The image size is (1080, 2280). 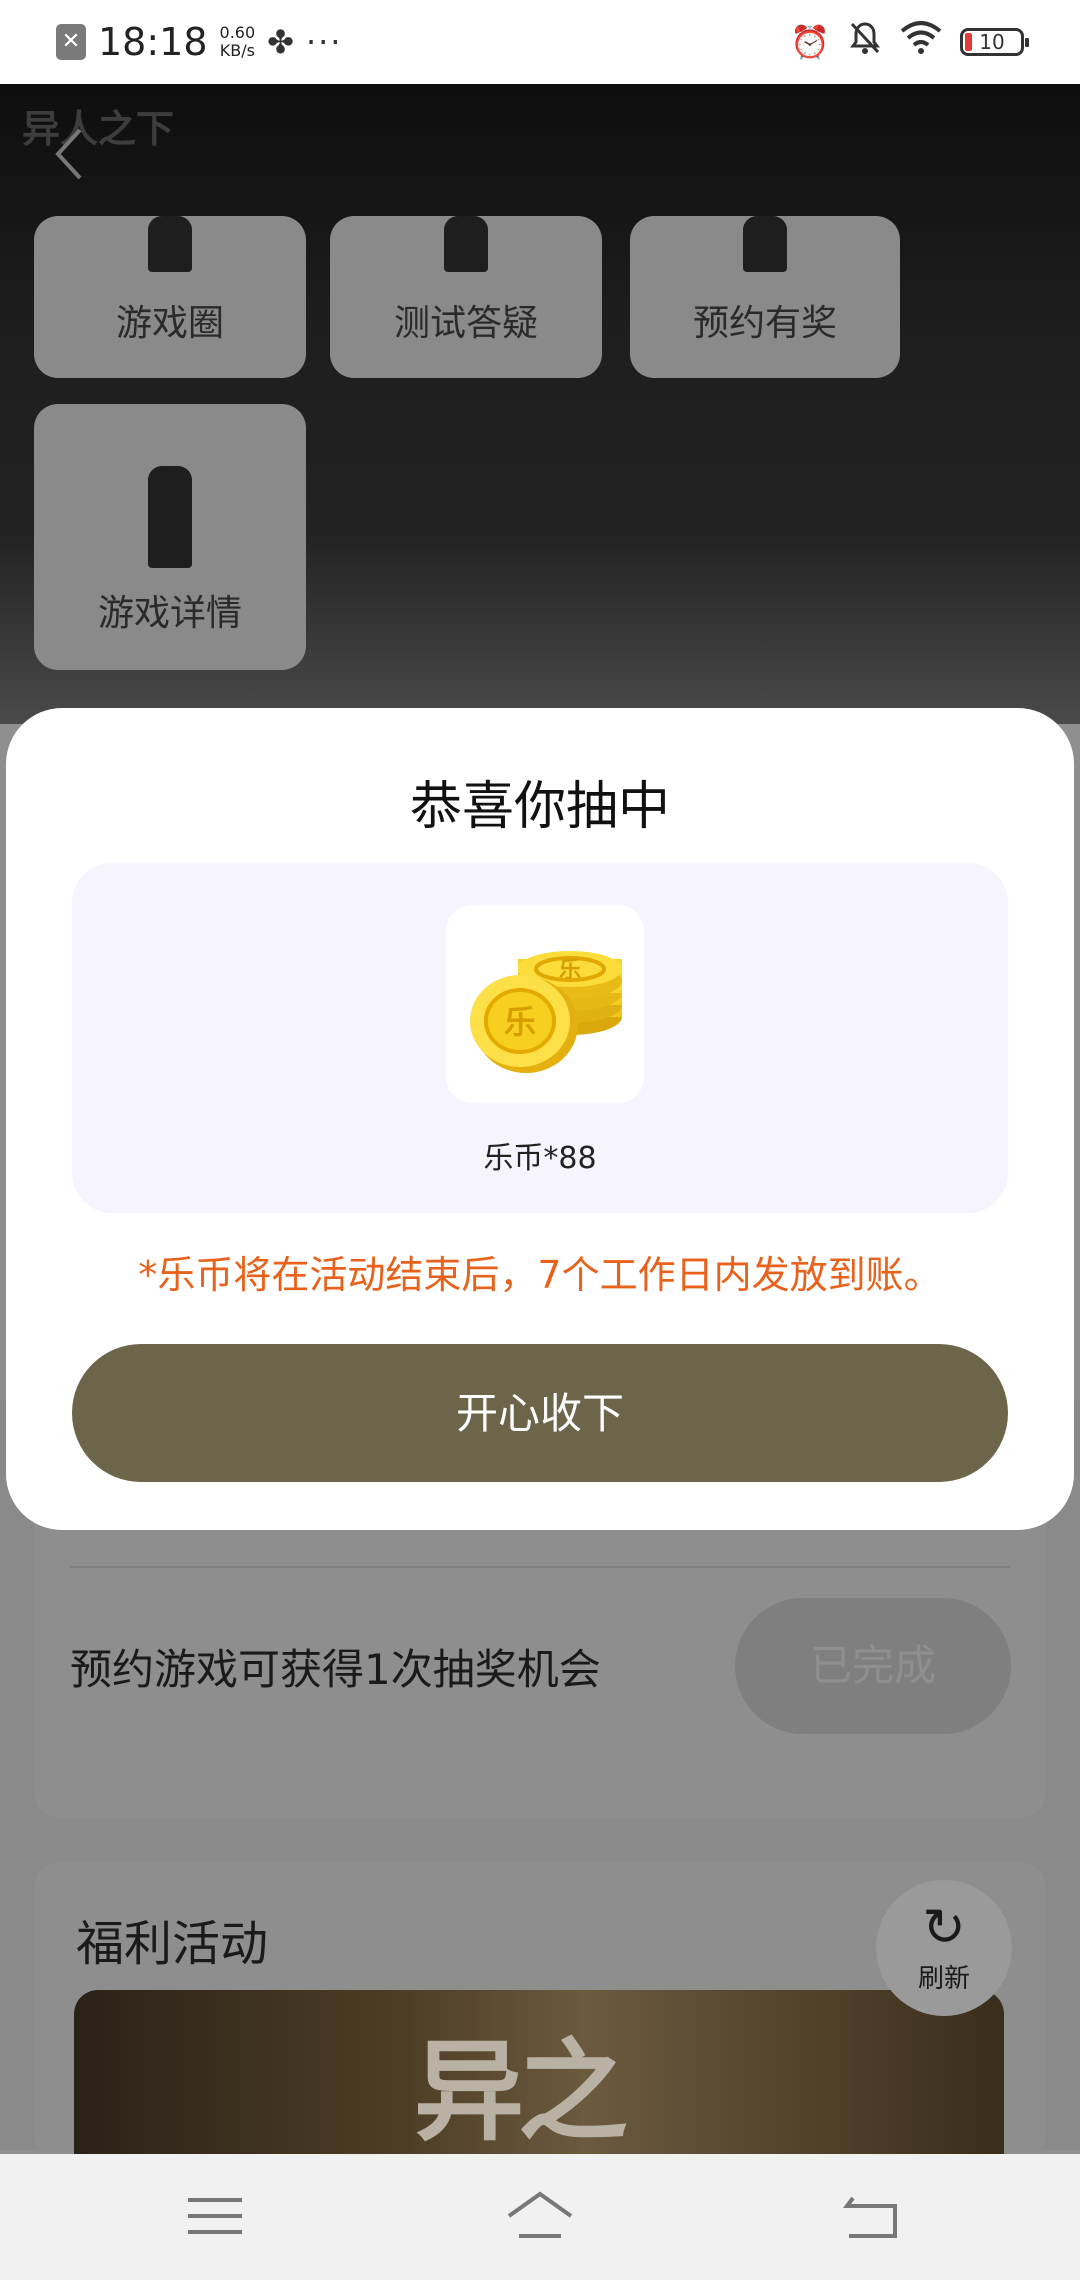 I want to click on dialog-title: 恭喜你抽中, so click(x=539, y=807).